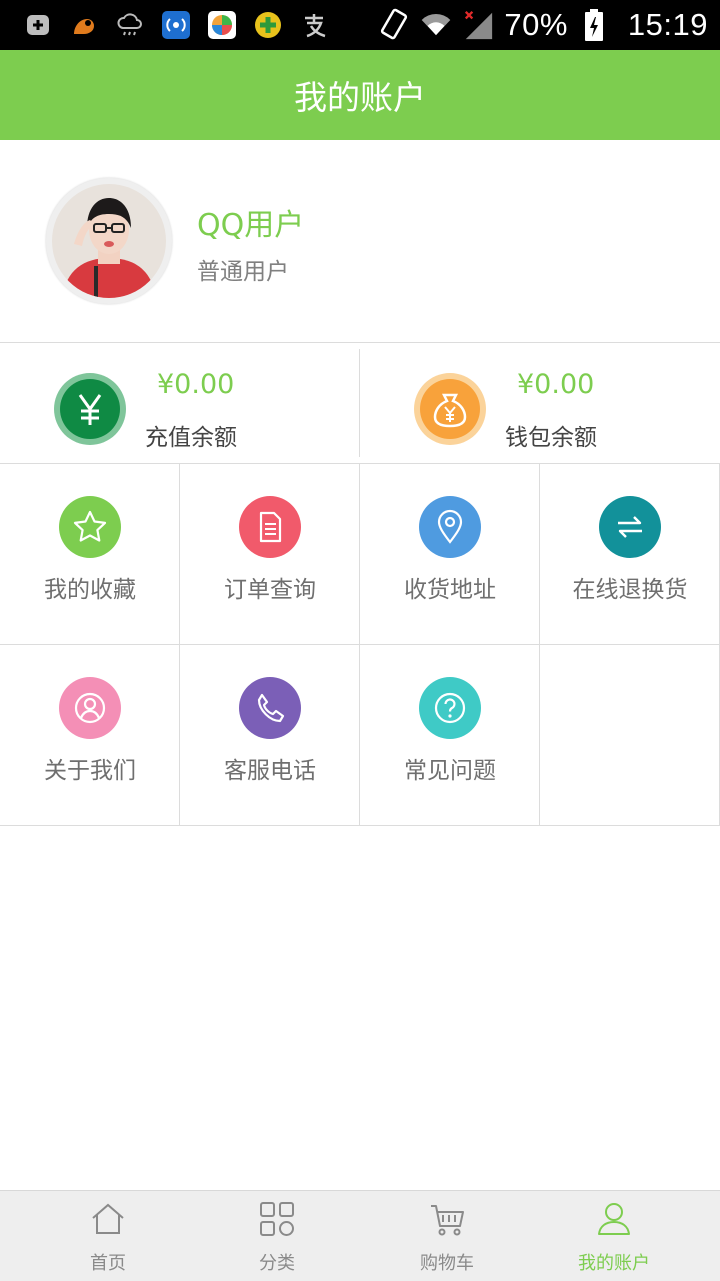 This screenshot has height=1281, width=720. Describe the element at coordinates (539, 403) in the screenshot. I see `wallet-balance: ¥0.00 钱包余额` at that location.